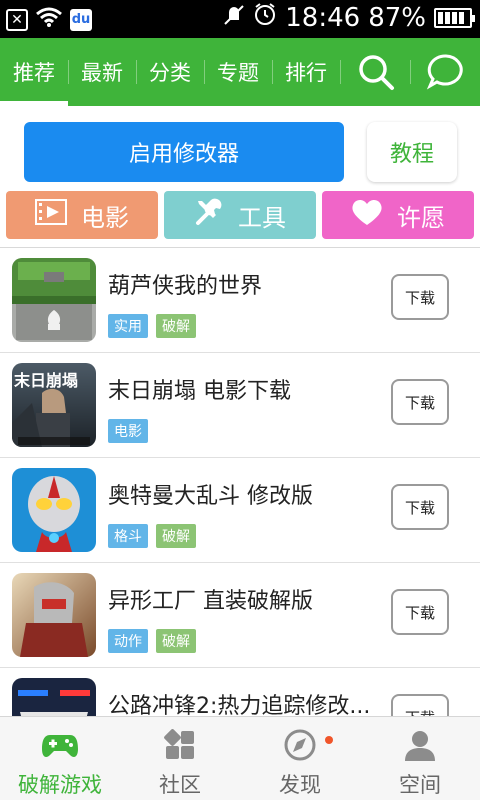 This screenshot has width=480, height=800. What do you see at coordinates (51, 215) in the screenshot?
I see `film-icon` at bounding box center [51, 215].